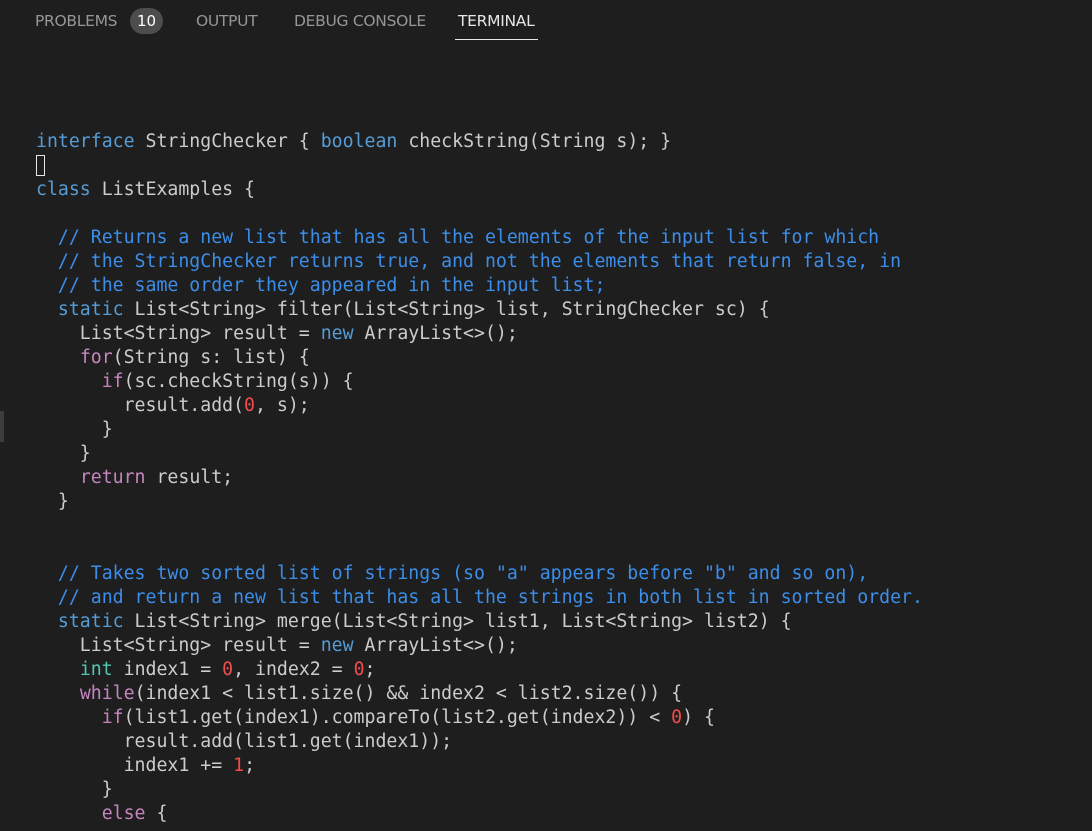  I want to click on code-token: StringChecker {, so click(227, 141).